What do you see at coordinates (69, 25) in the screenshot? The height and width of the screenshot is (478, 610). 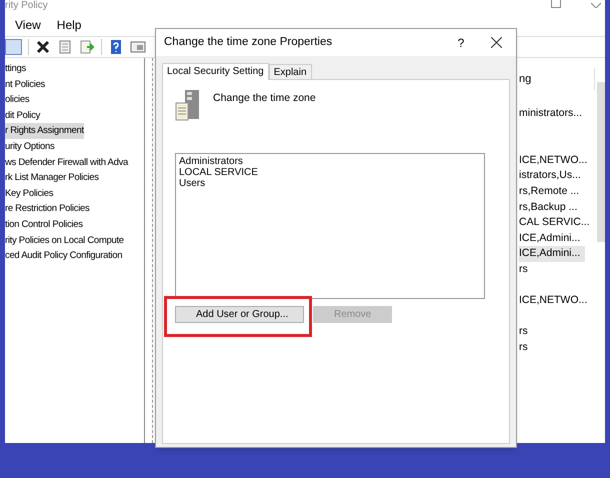 I see `menu-item: Help` at bounding box center [69, 25].